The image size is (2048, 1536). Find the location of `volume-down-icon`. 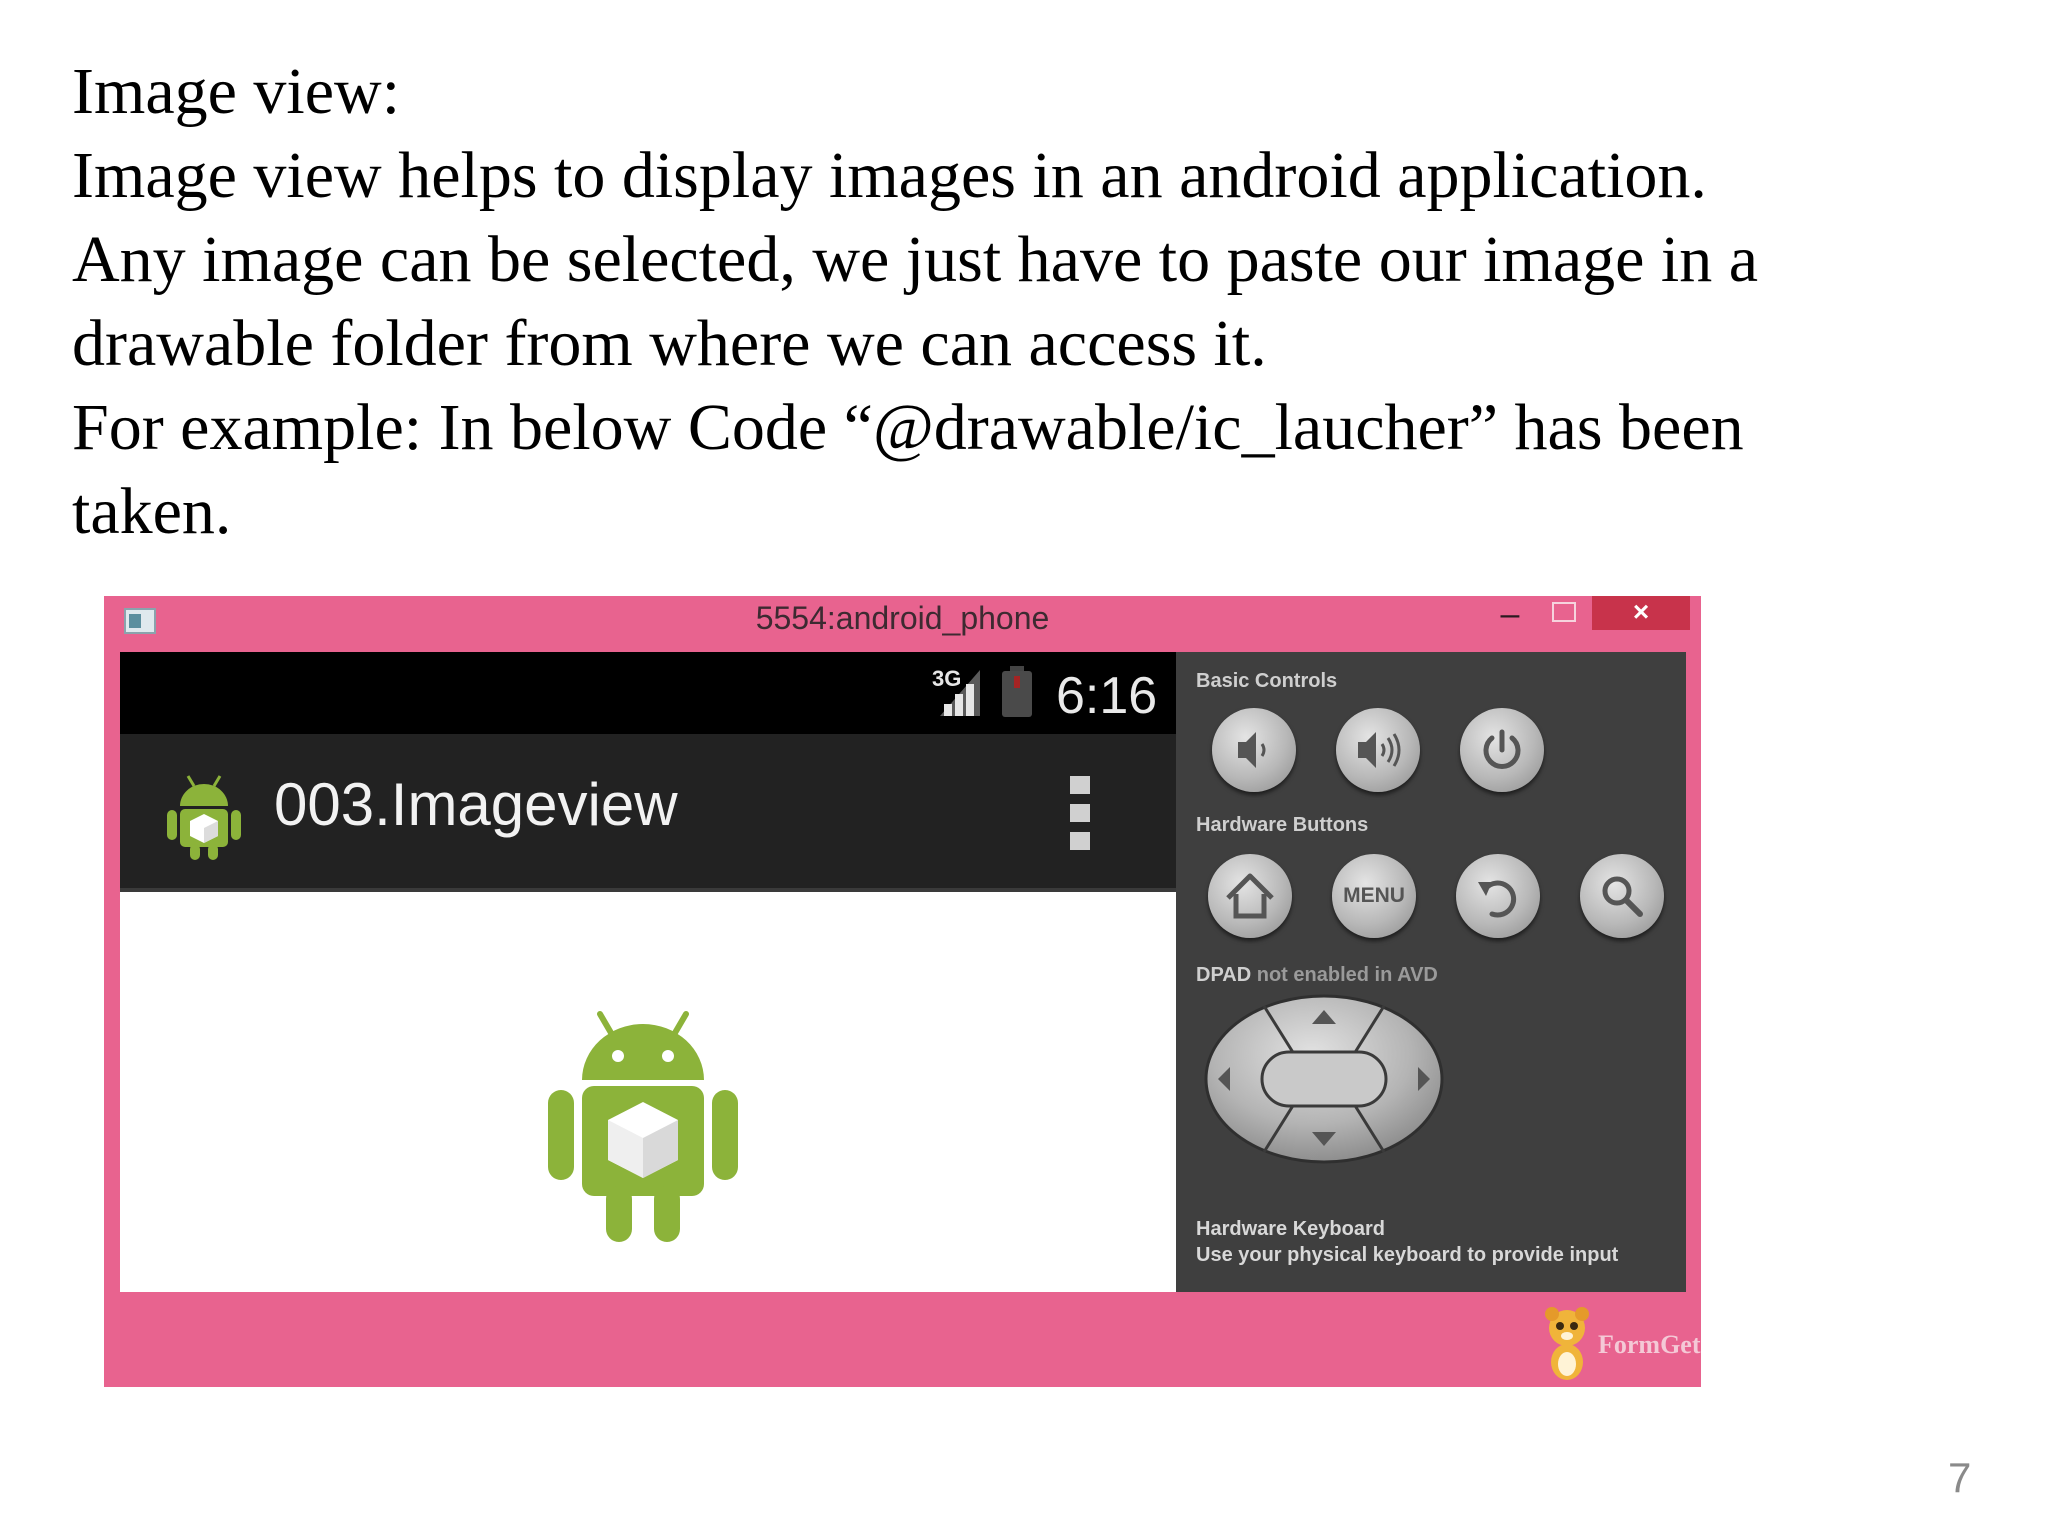

volume-down-icon is located at coordinates (1252, 750).